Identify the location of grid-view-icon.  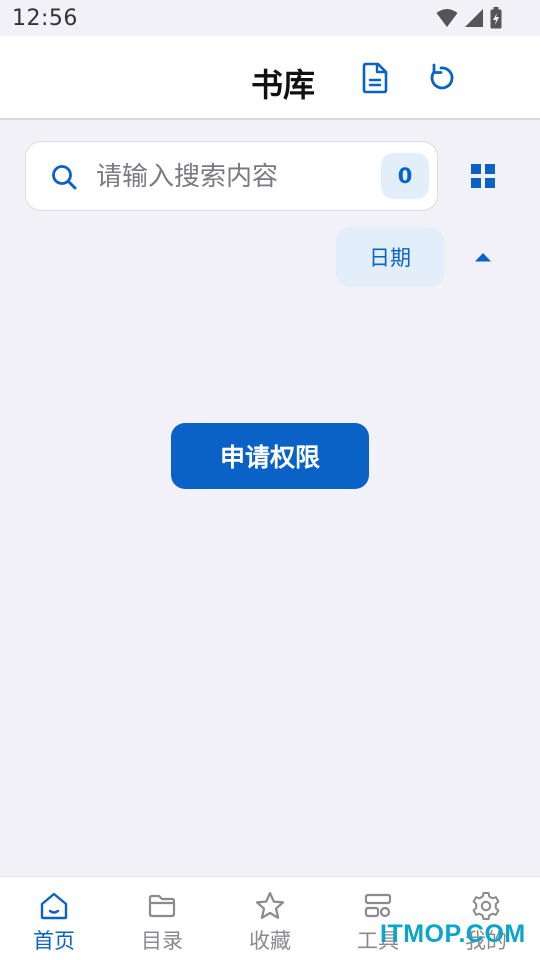
(483, 176).